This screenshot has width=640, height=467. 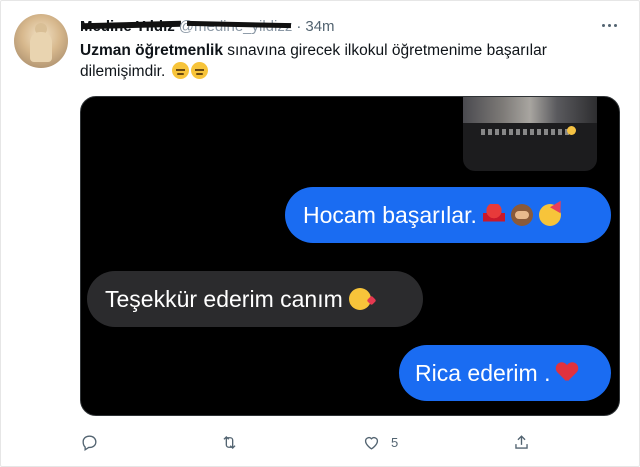 I want to click on tweet-timestamp: 34m, so click(x=319, y=26).